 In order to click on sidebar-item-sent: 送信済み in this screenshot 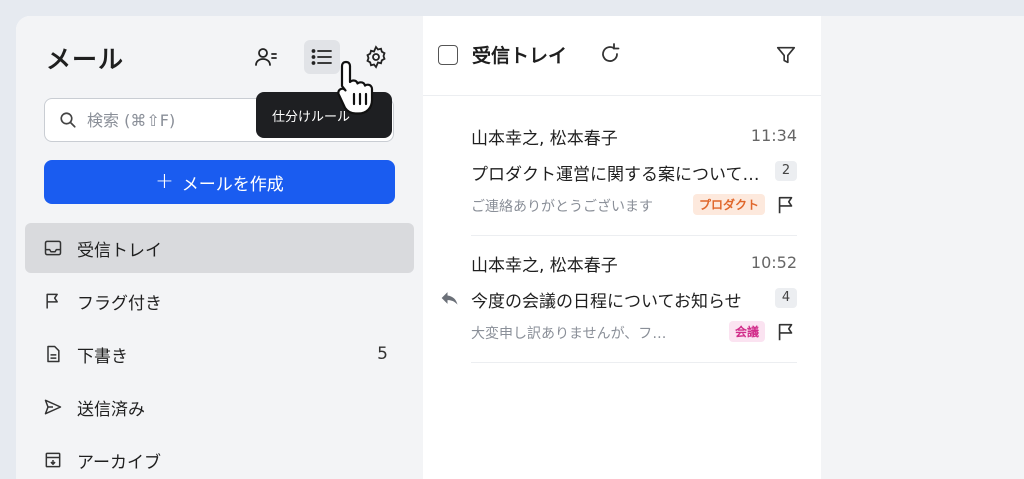, I will do `click(219, 407)`.